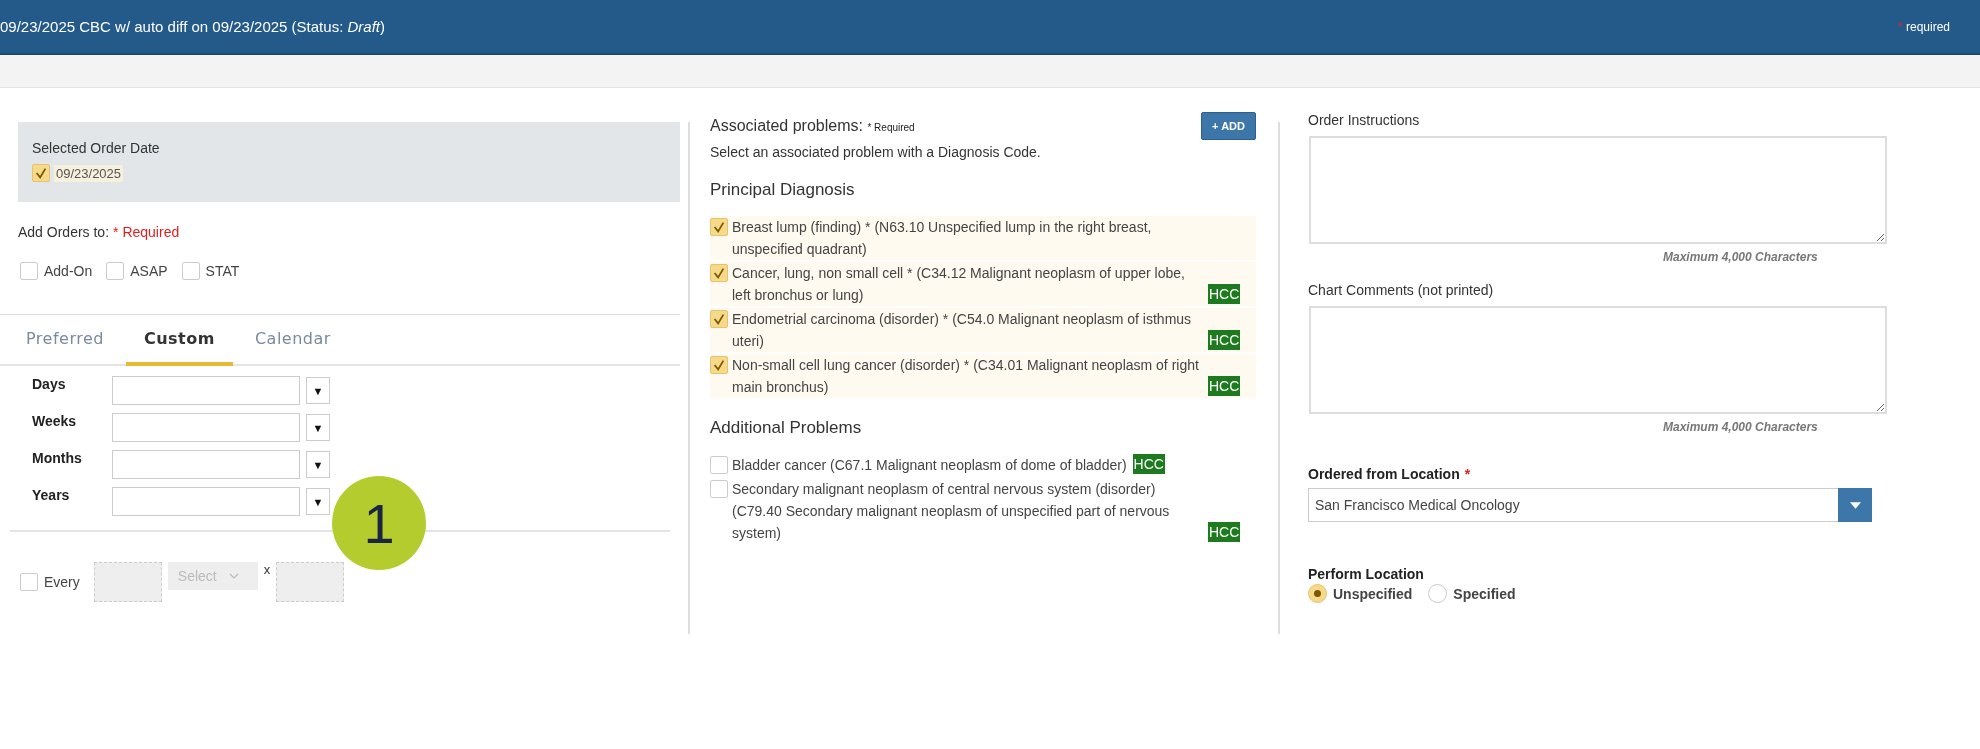 The image size is (1980, 749). What do you see at coordinates (929, 465) in the screenshot?
I see `problem-text: Bladder cancer (C67.1 Malignant neoplasm of dome of bladder)` at bounding box center [929, 465].